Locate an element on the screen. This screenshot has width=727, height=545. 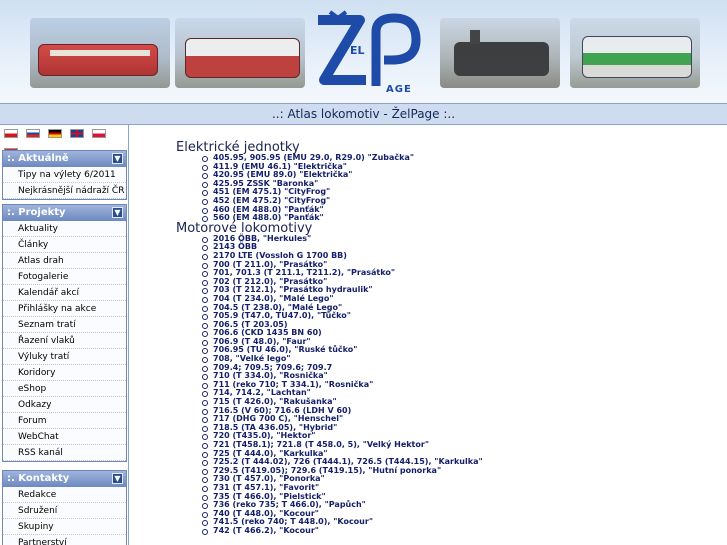
sidebar-item-sdruzeni: Sdružení is located at coordinates (64, 511).